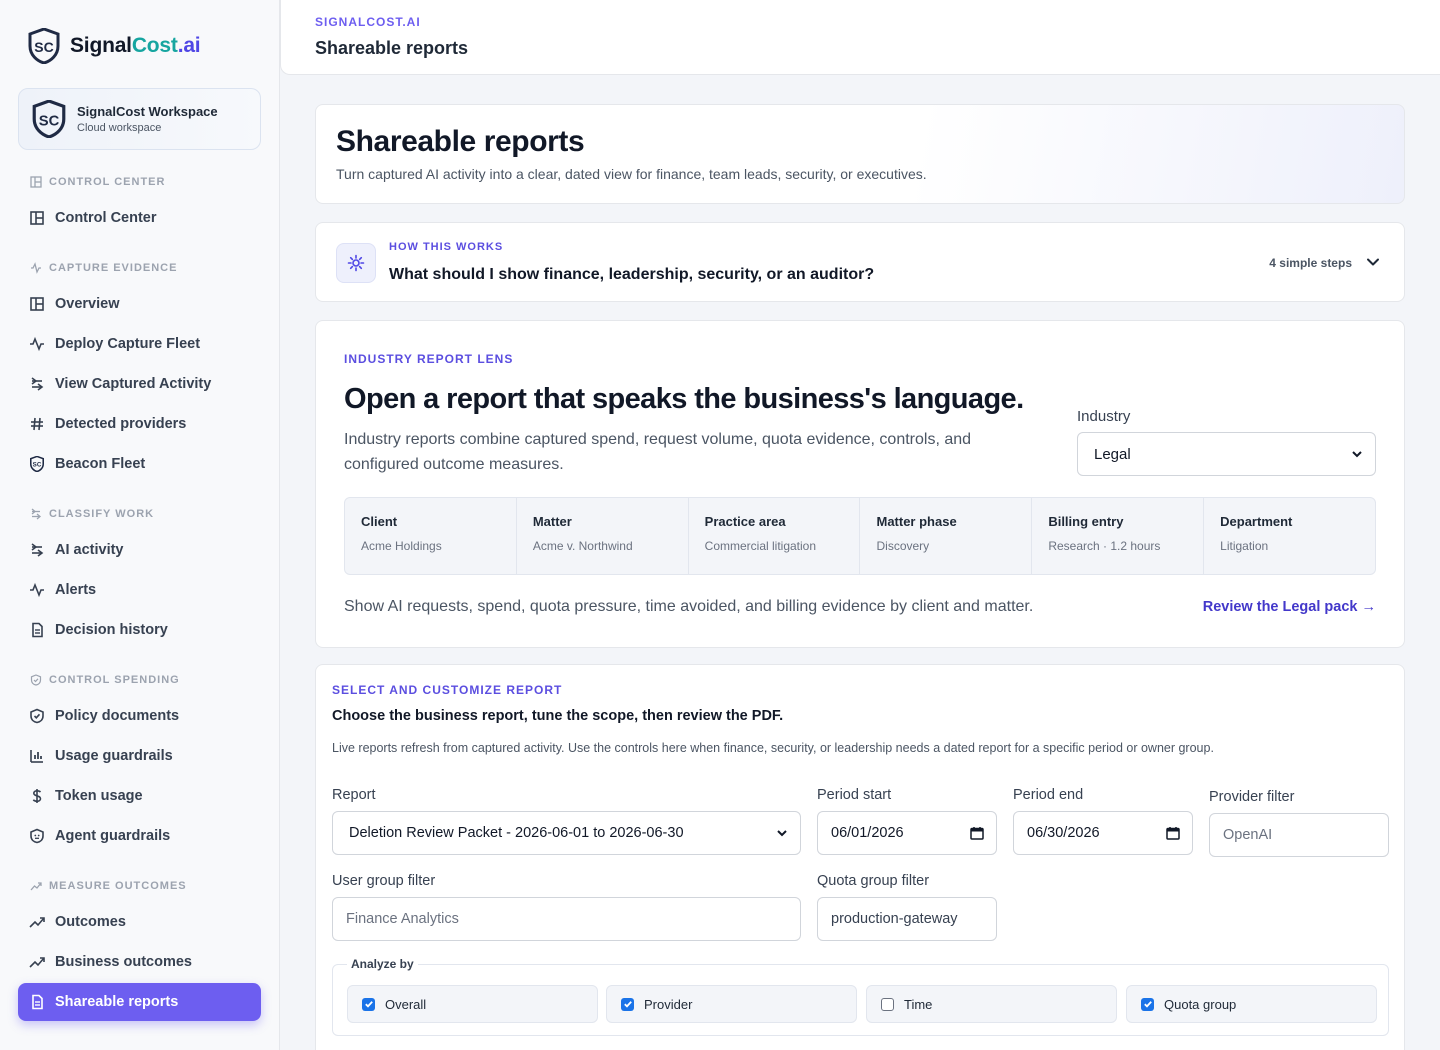 The width and height of the screenshot is (1440, 1050). I want to click on how-this-works-label: HOW THIS WORKS, so click(446, 247).